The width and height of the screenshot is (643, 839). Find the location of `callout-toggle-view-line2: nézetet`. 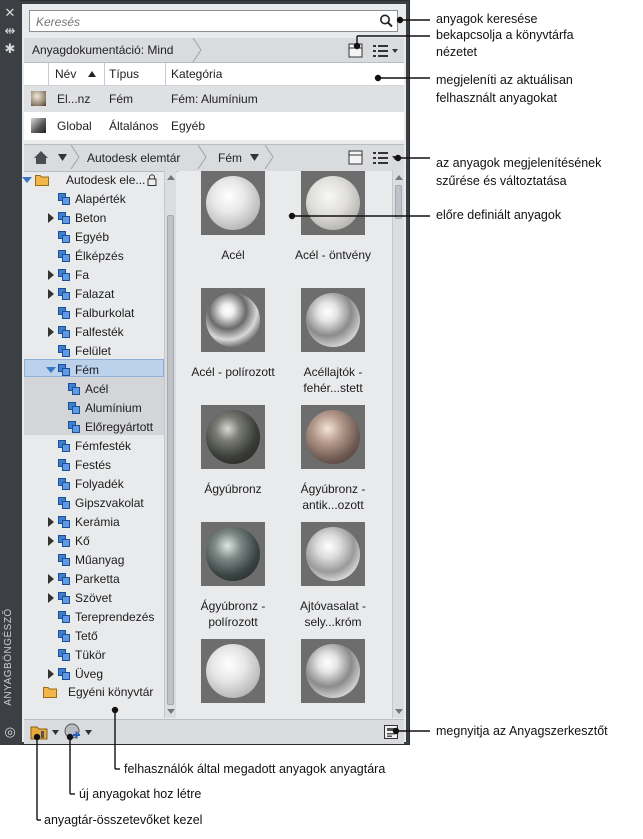

callout-toggle-view-line2: nézetet is located at coordinates (457, 52).